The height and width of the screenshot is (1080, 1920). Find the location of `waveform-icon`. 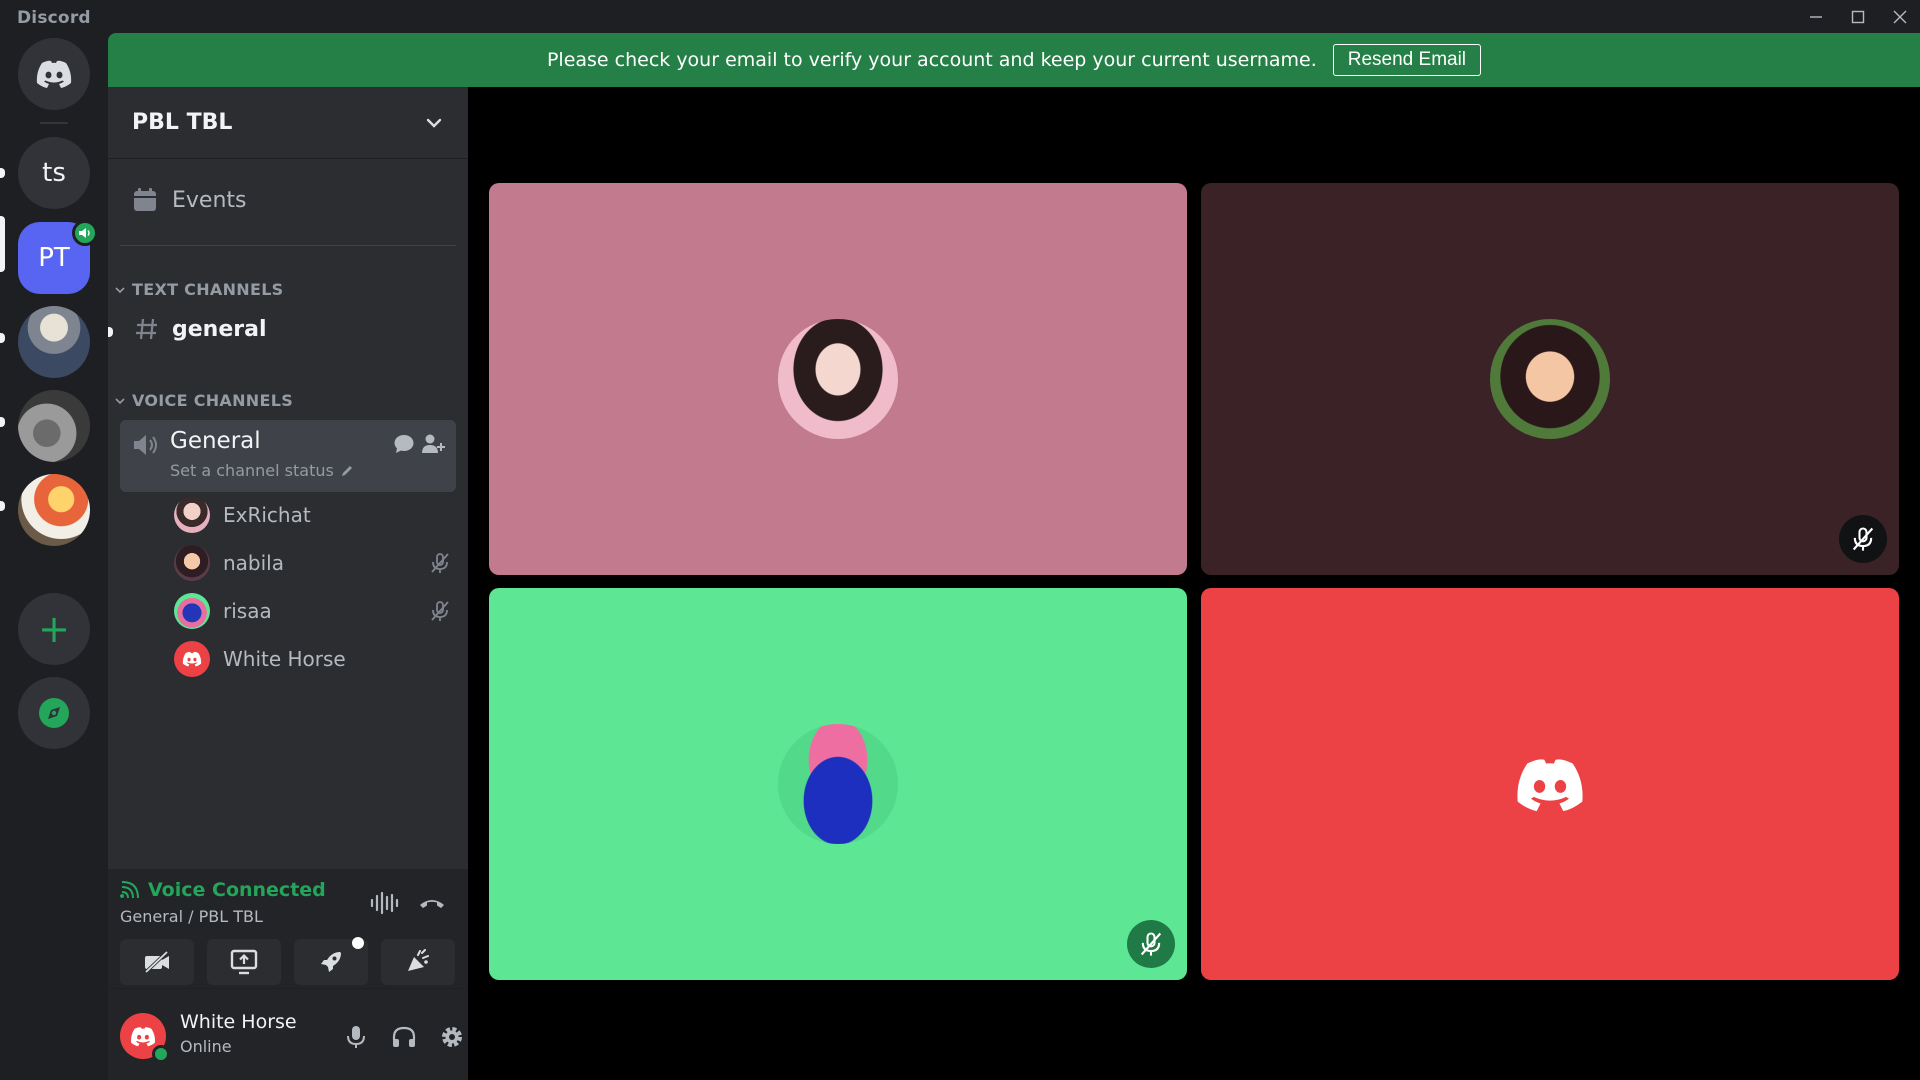

waveform-icon is located at coordinates (384, 903).